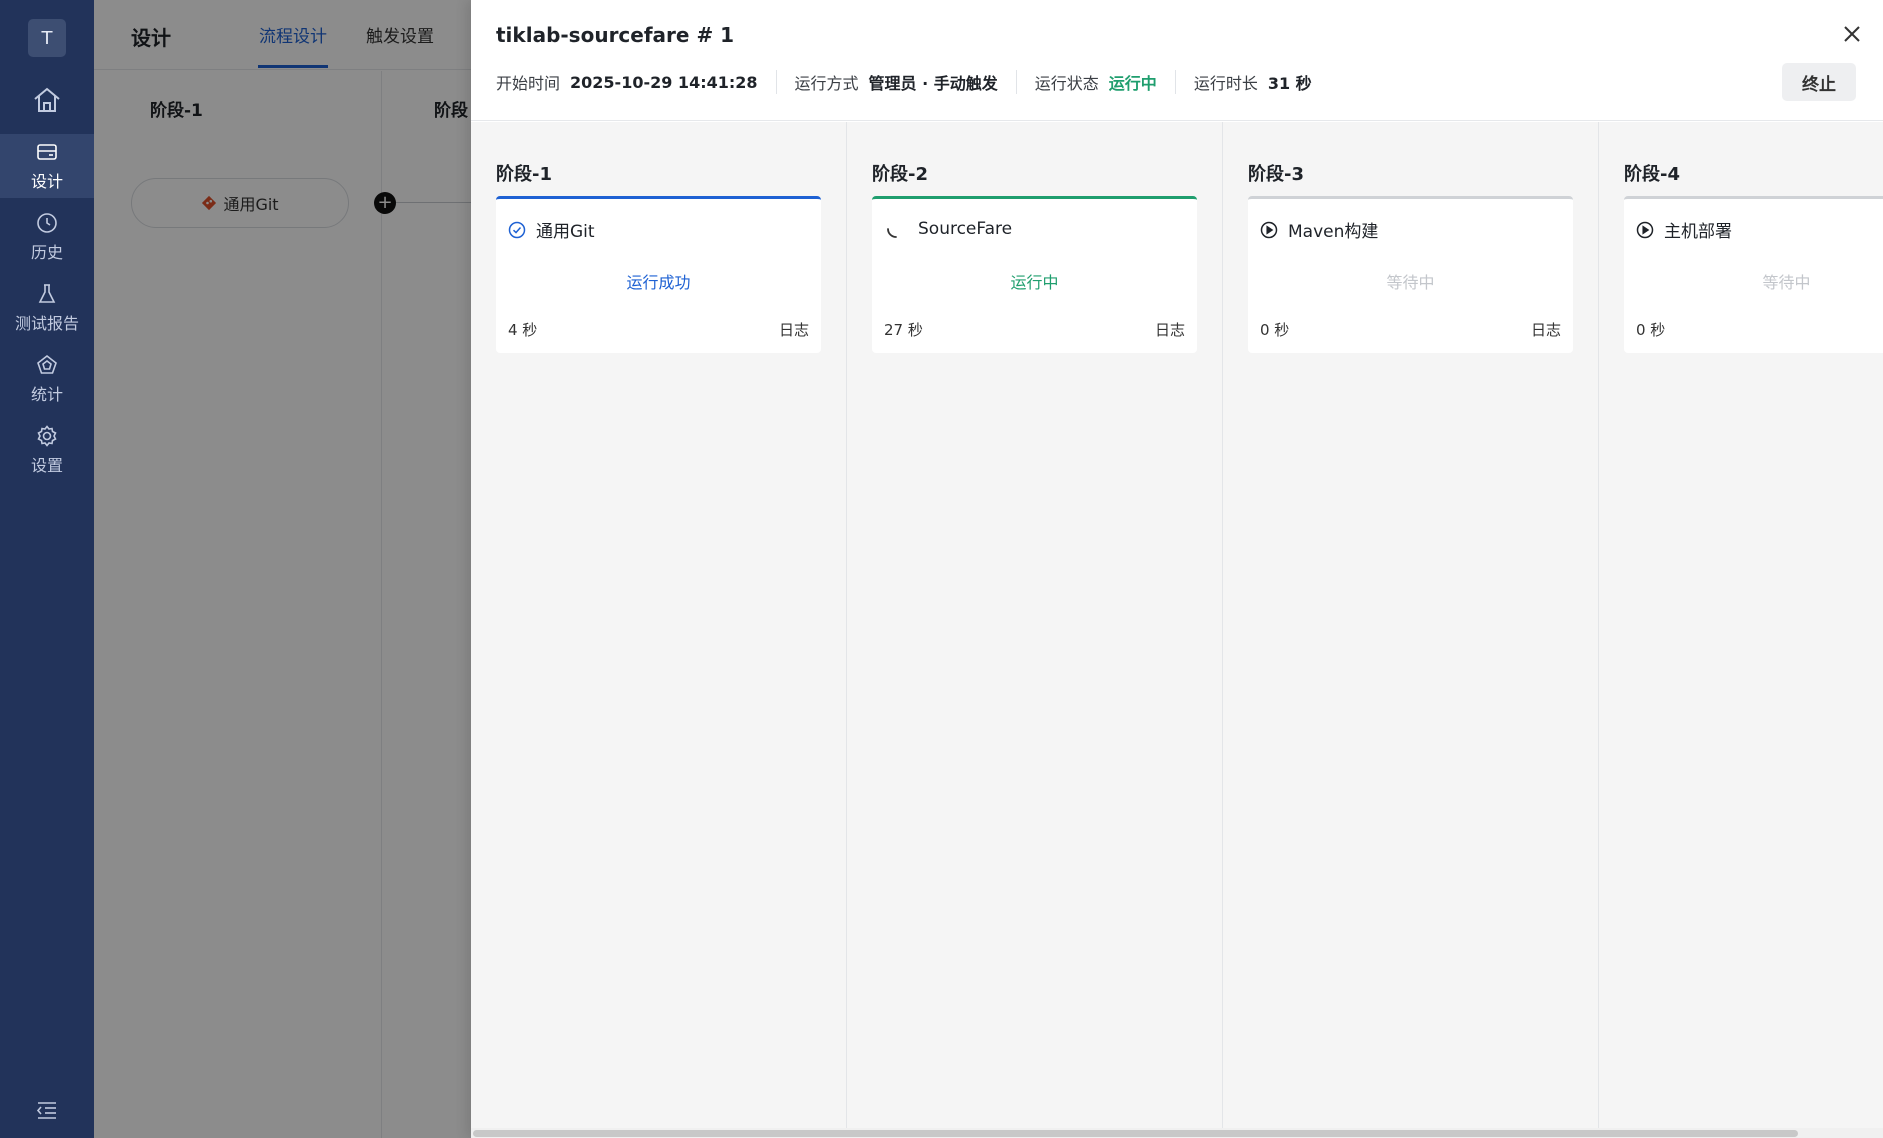 The width and height of the screenshot is (1883, 1138). Describe the element at coordinates (965, 229) in the screenshot. I see `task-name: SourceFare` at that location.